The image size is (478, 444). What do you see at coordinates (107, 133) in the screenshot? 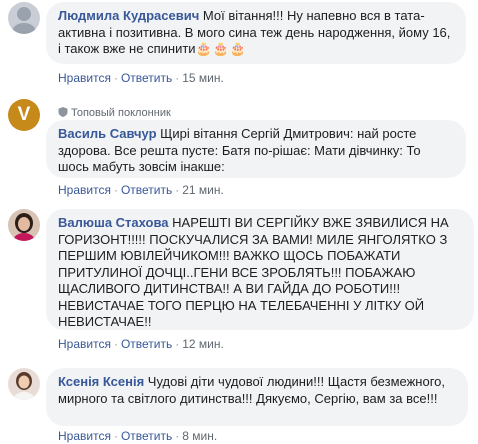
I see `comment-author: Василь Савчур` at bounding box center [107, 133].